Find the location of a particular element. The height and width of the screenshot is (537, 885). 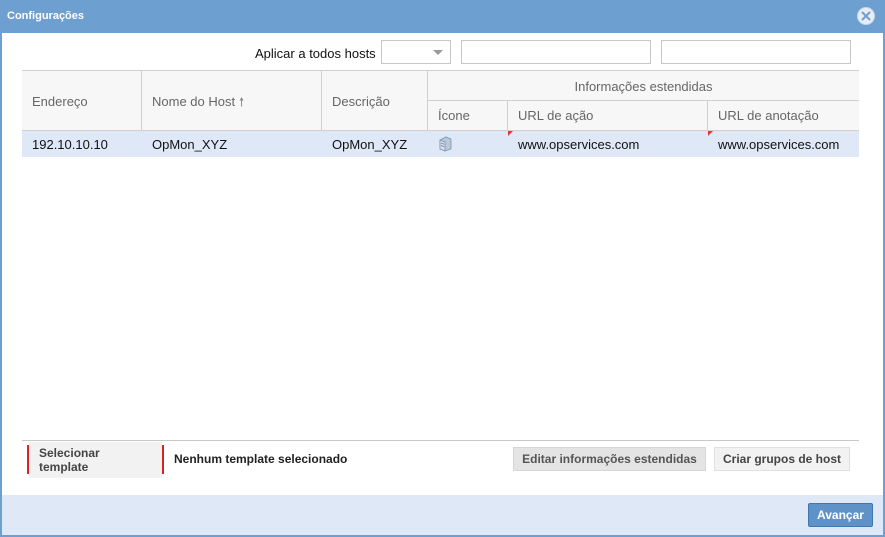

column-header-notes-url-label: URL de anotação is located at coordinates (768, 115).